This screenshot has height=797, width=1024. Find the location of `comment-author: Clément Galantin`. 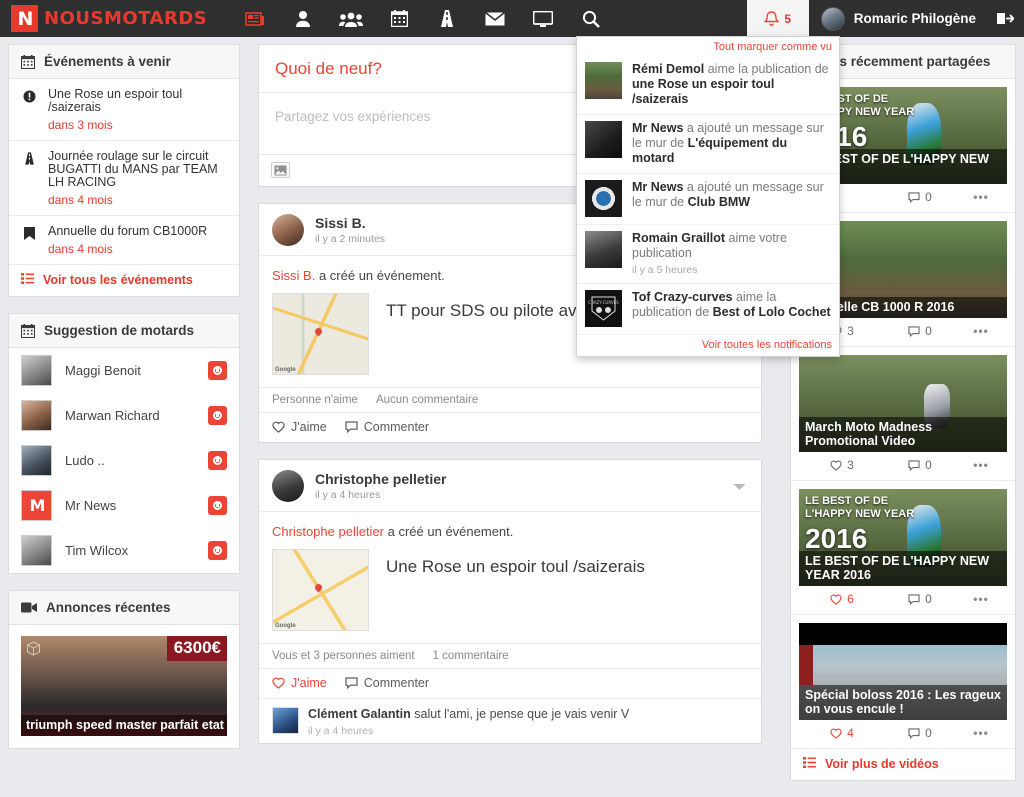

comment-author: Clément Galantin is located at coordinates (359, 714).